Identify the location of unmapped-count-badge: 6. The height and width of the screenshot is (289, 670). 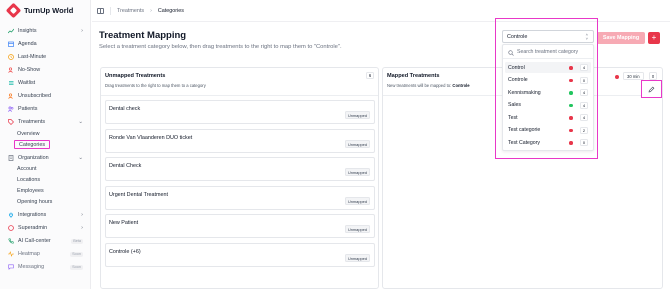
(370, 75).